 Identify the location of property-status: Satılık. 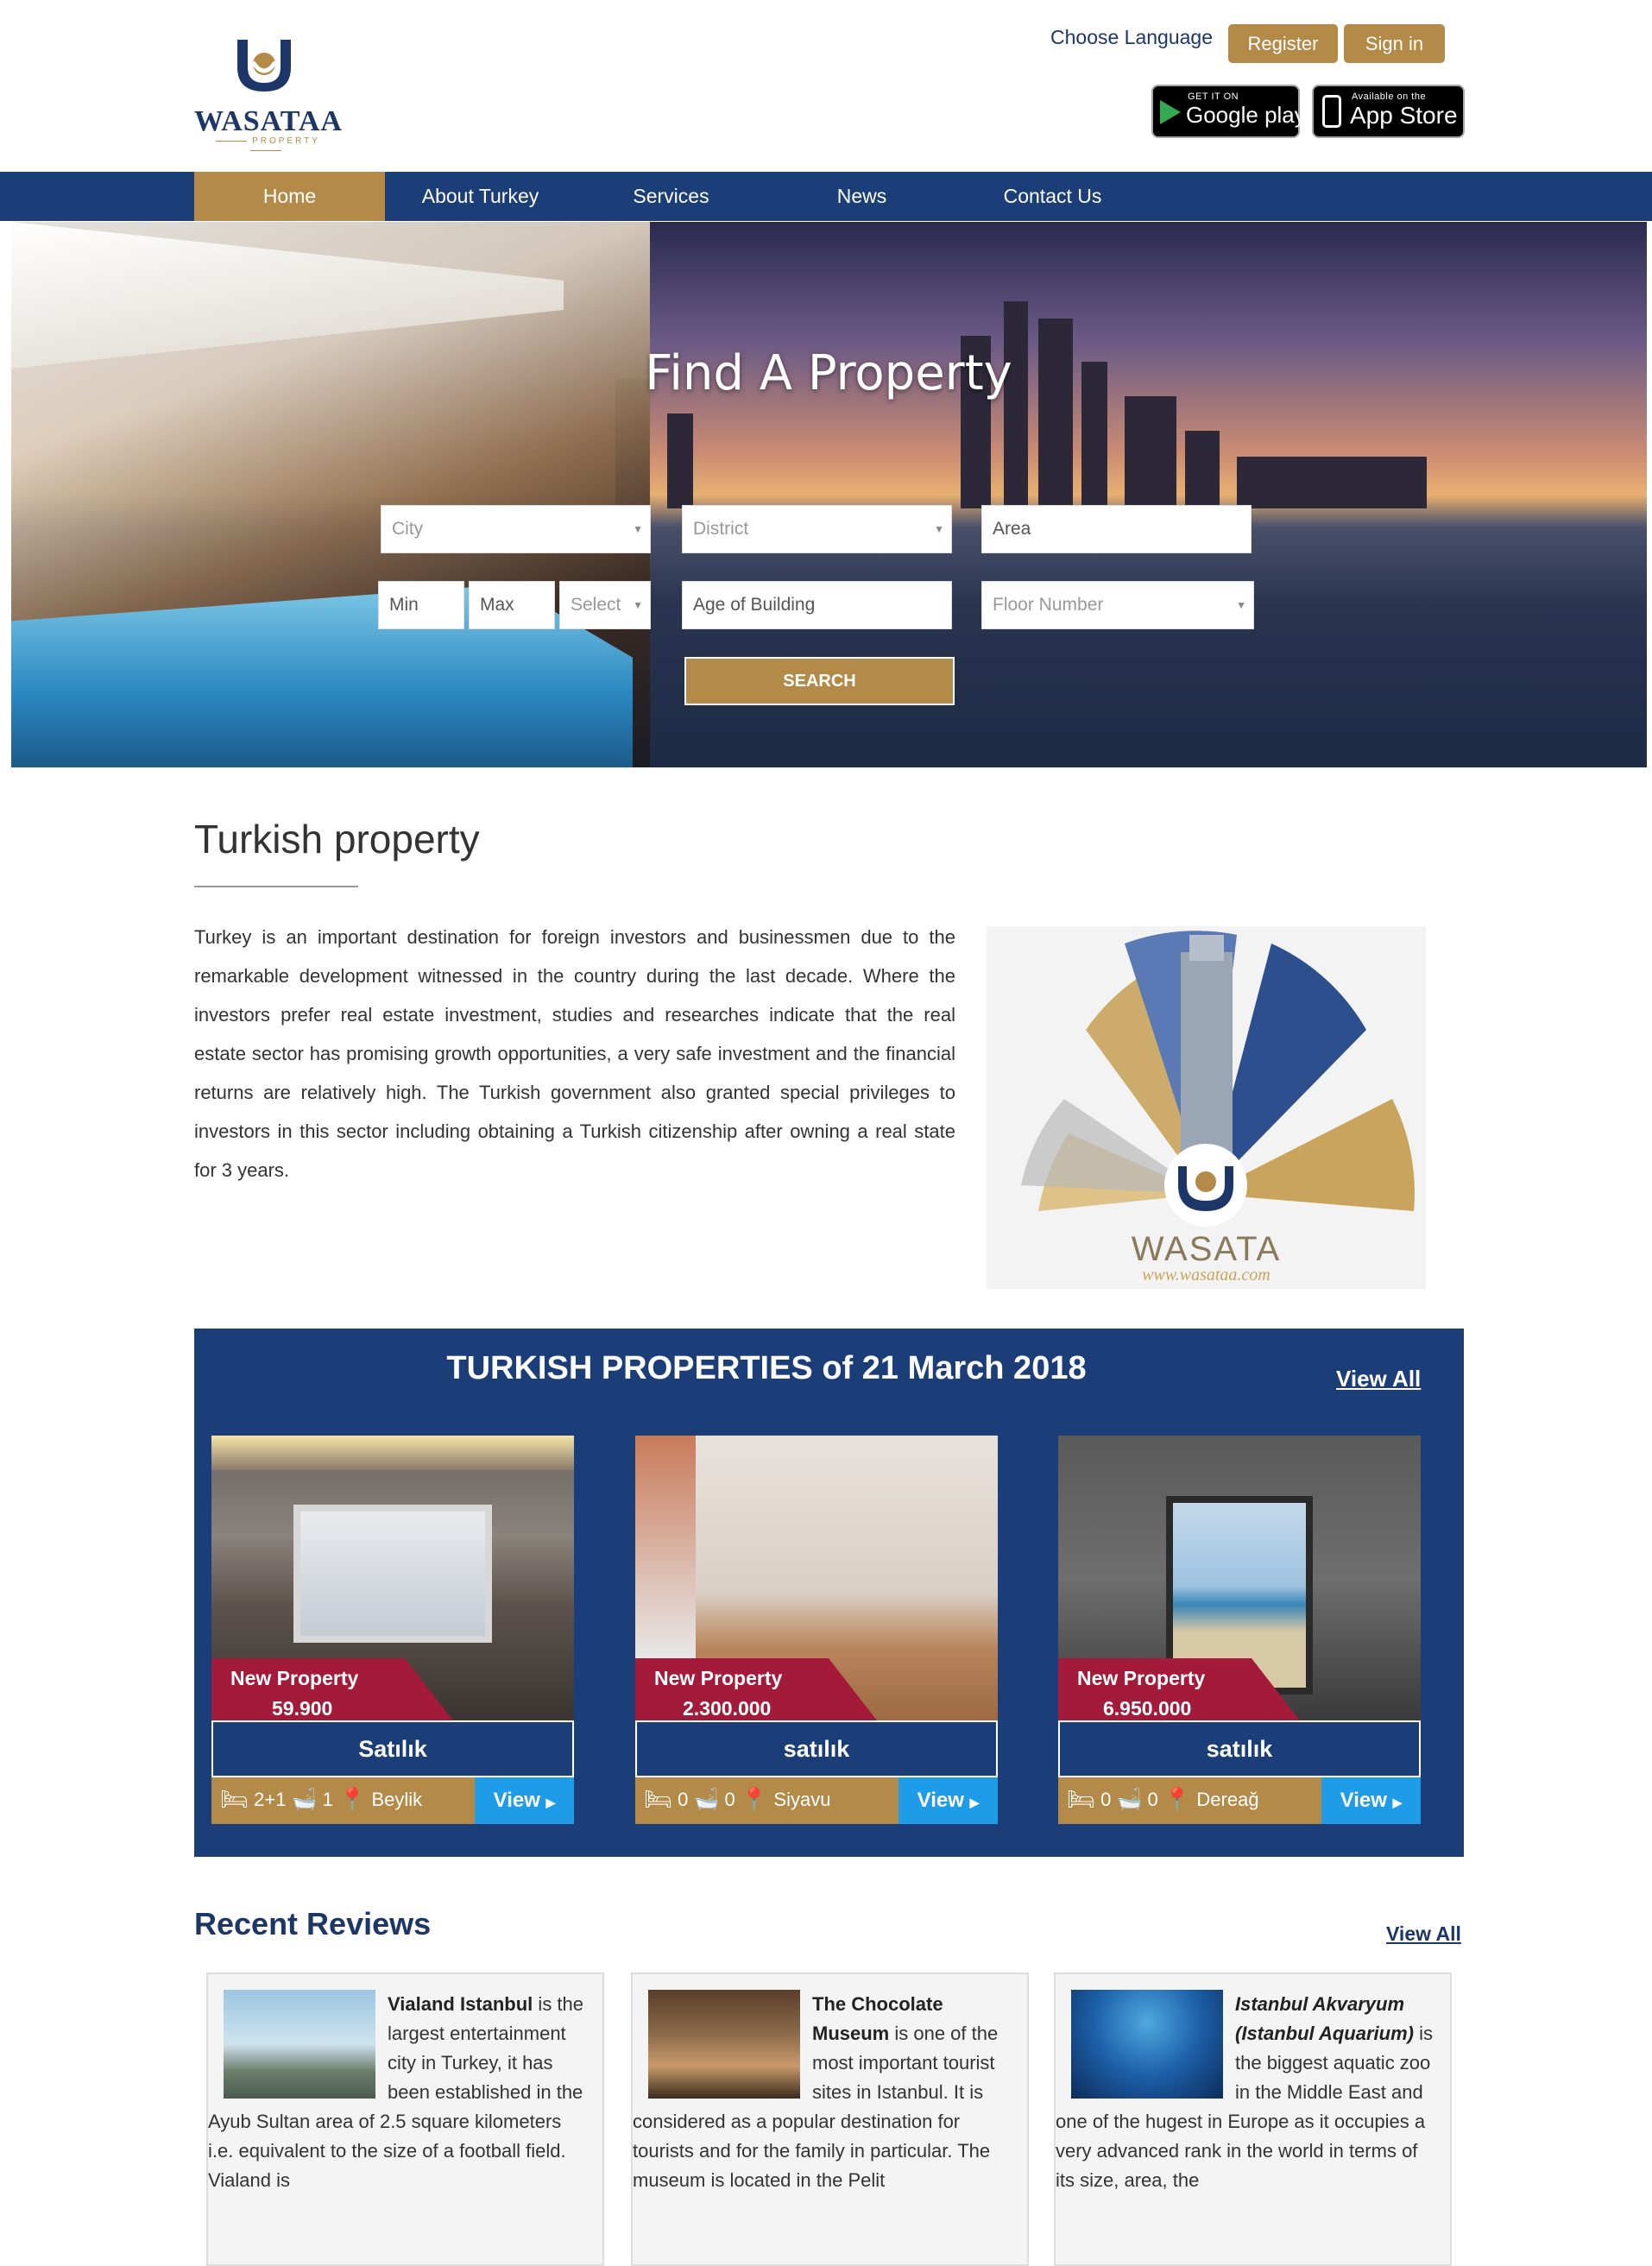
(392, 1748).